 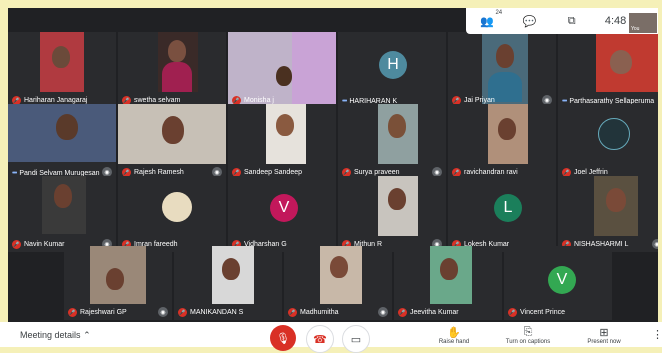 I want to click on participant-tile: ••• Parthasarathy Sellaperuma, so click(x=608, y=70).